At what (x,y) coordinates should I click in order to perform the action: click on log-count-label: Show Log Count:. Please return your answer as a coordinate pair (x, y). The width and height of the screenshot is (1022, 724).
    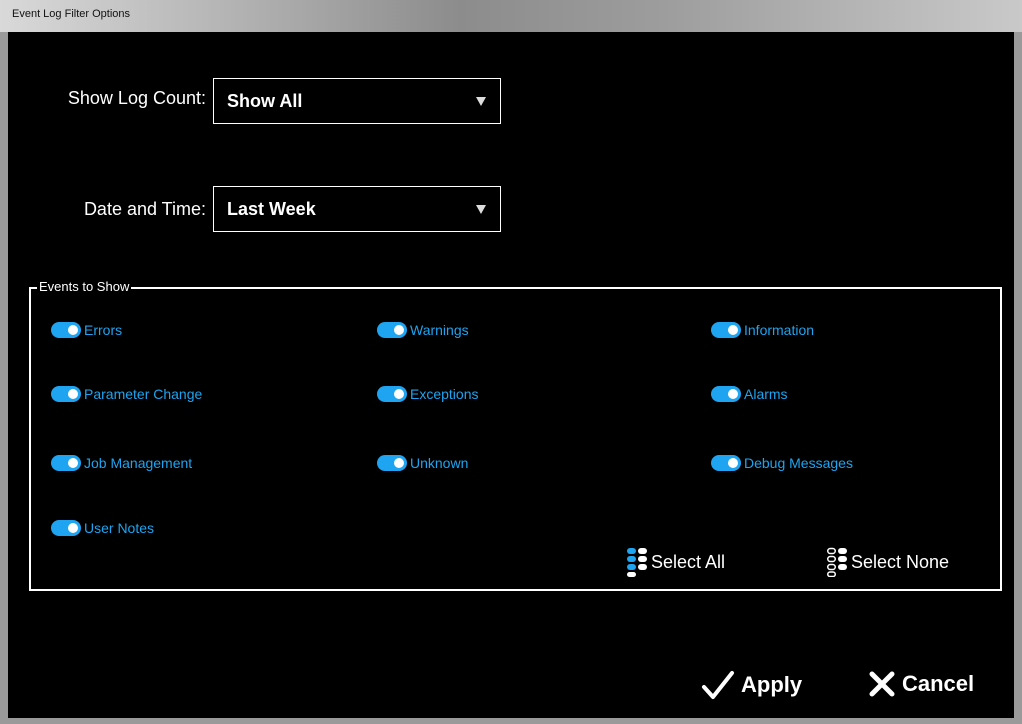
    Looking at the image, I should click on (136, 98).